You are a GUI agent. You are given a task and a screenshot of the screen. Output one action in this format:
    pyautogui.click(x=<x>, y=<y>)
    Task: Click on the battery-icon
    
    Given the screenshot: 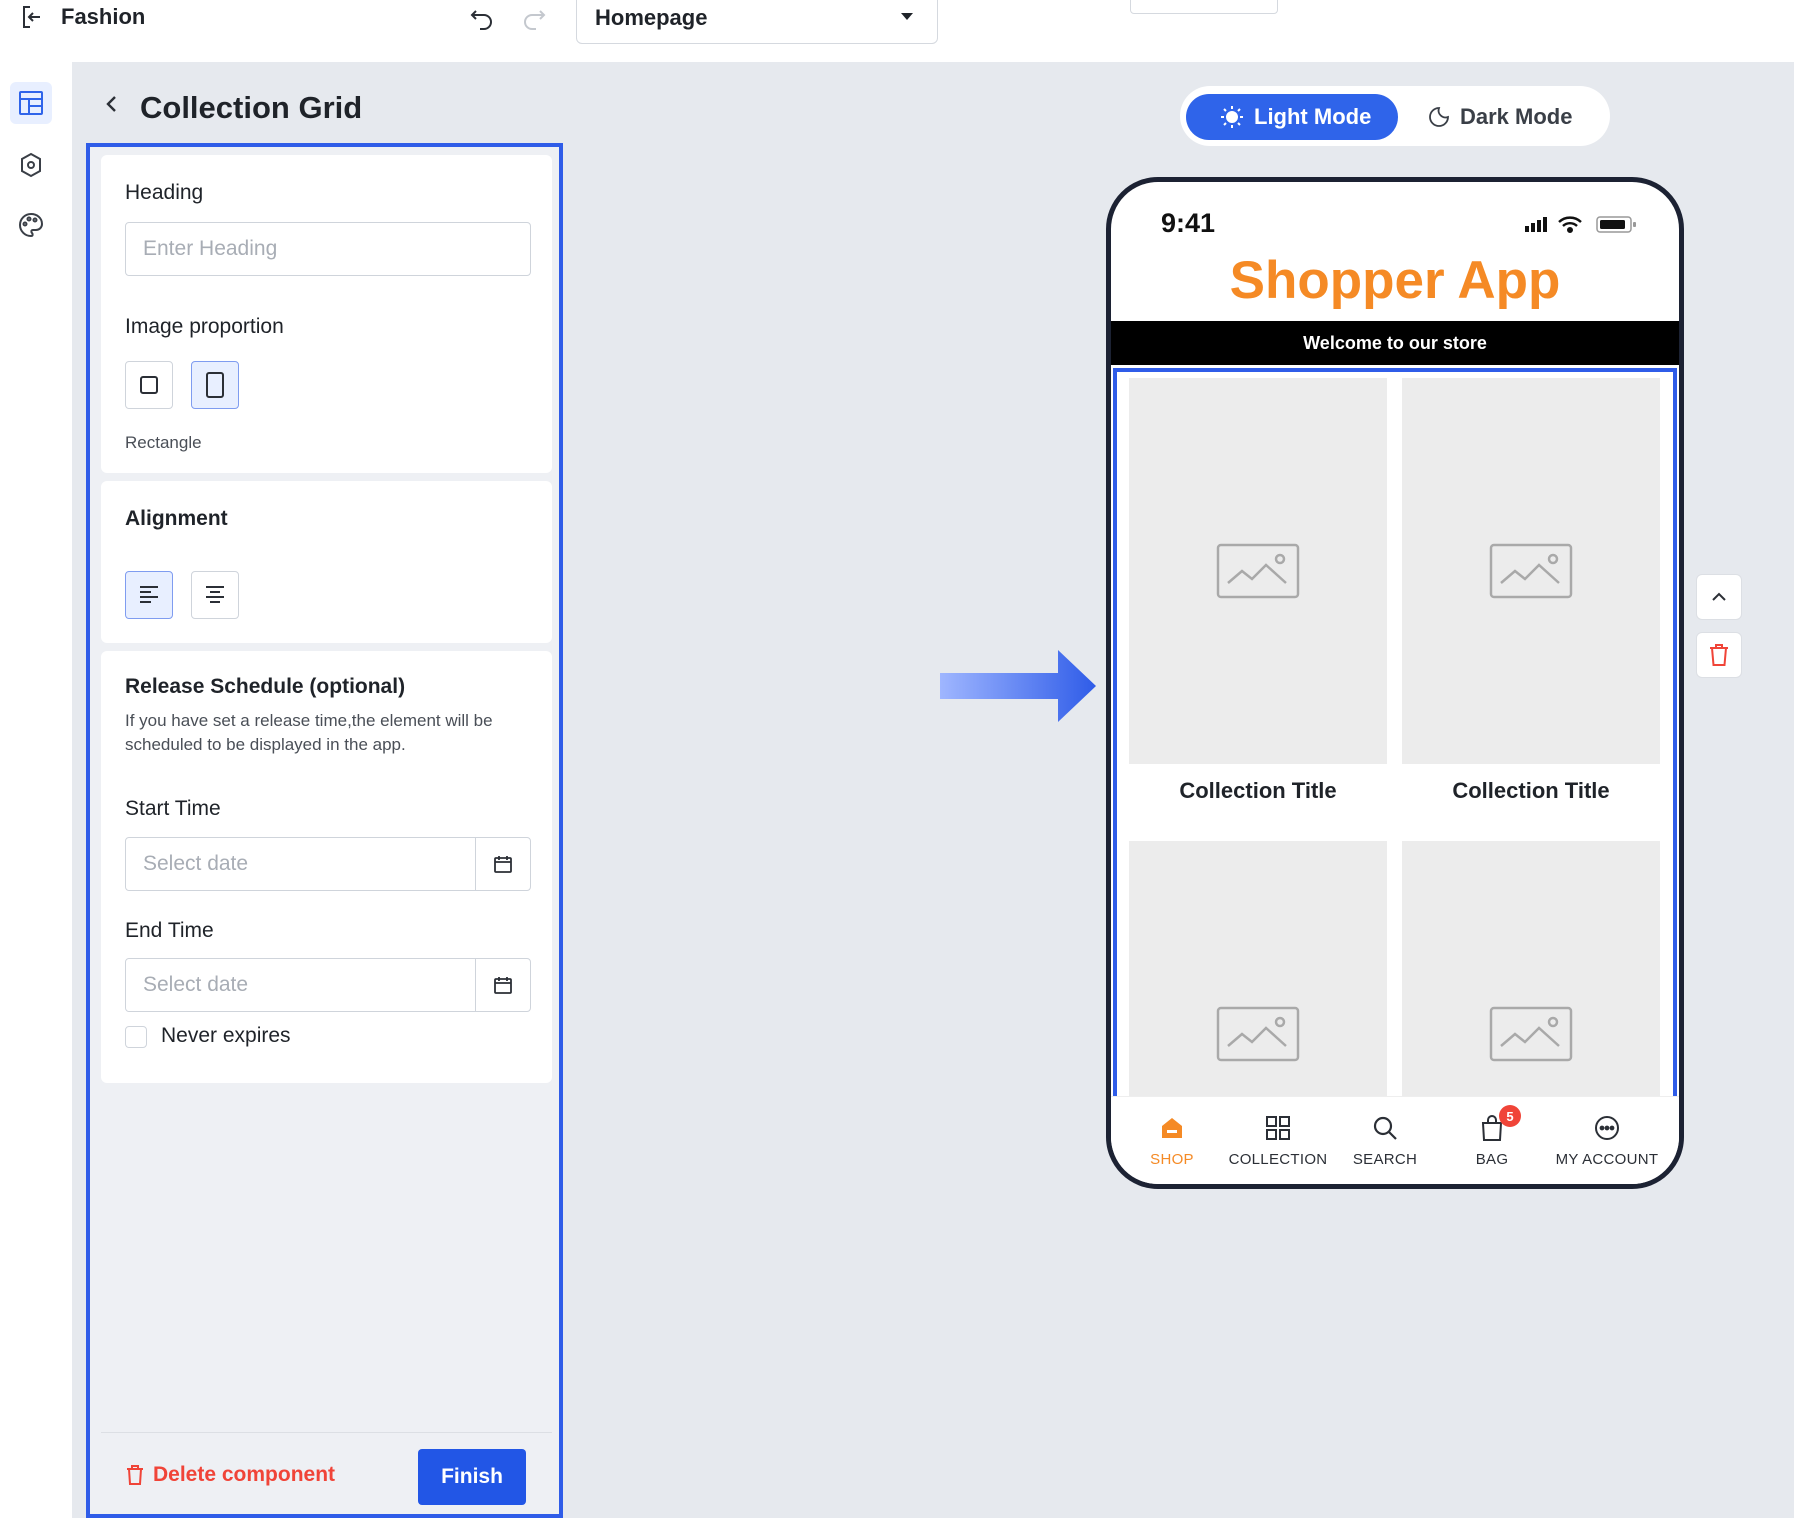 What is the action you would take?
    pyautogui.click(x=1616, y=224)
    